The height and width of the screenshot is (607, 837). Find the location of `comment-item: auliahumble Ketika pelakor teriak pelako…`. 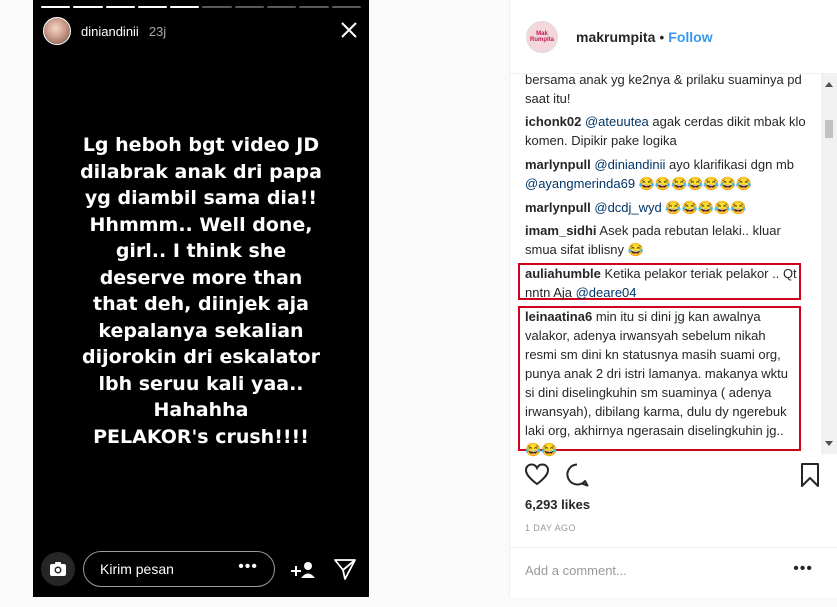

comment-item: auliahumble Ketika pelakor teriak pelako… is located at coordinates (663, 283).